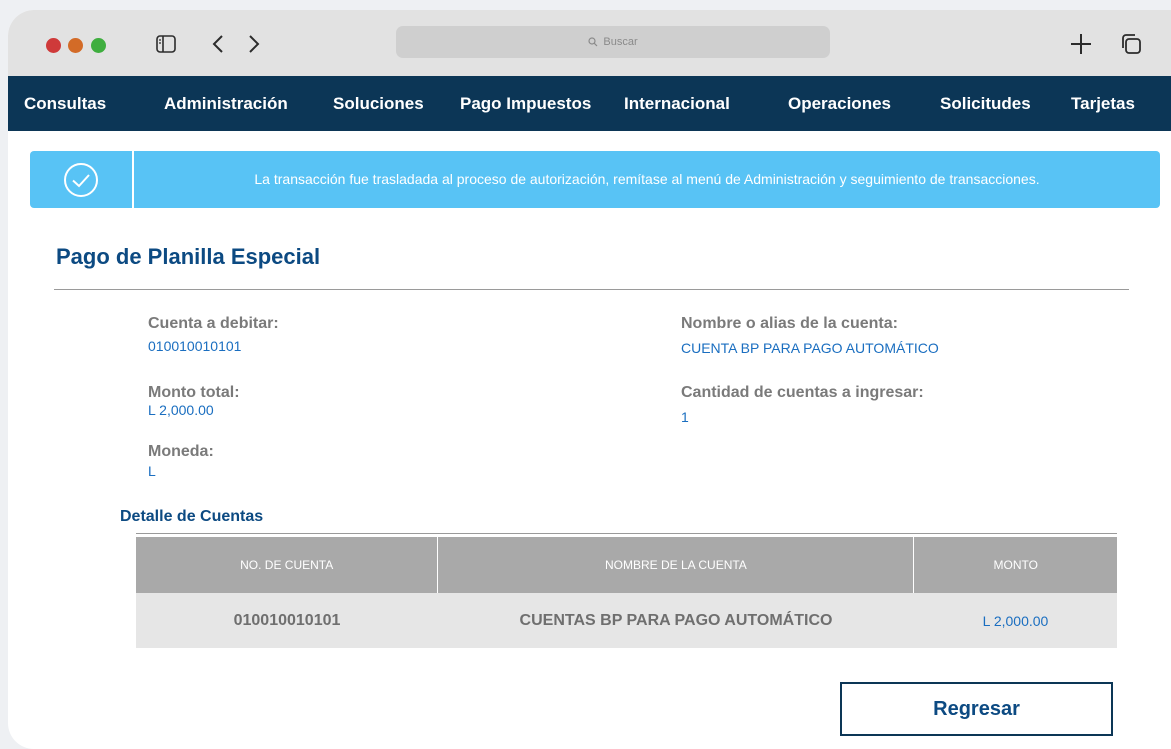 Image resolution: width=1171 pixels, height=749 pixels. Describe the element at coordinates (1015, 565) in the screenshot. I see `column-header-monto: MONTO` at that location.